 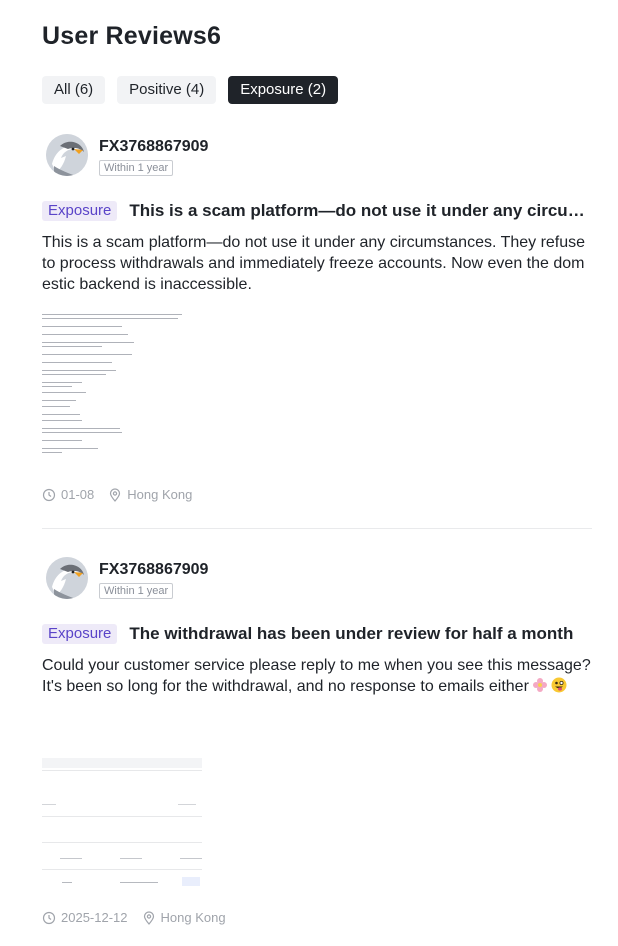 I want to click on review-date: 2025-12-12, so click(x=94, y=917).